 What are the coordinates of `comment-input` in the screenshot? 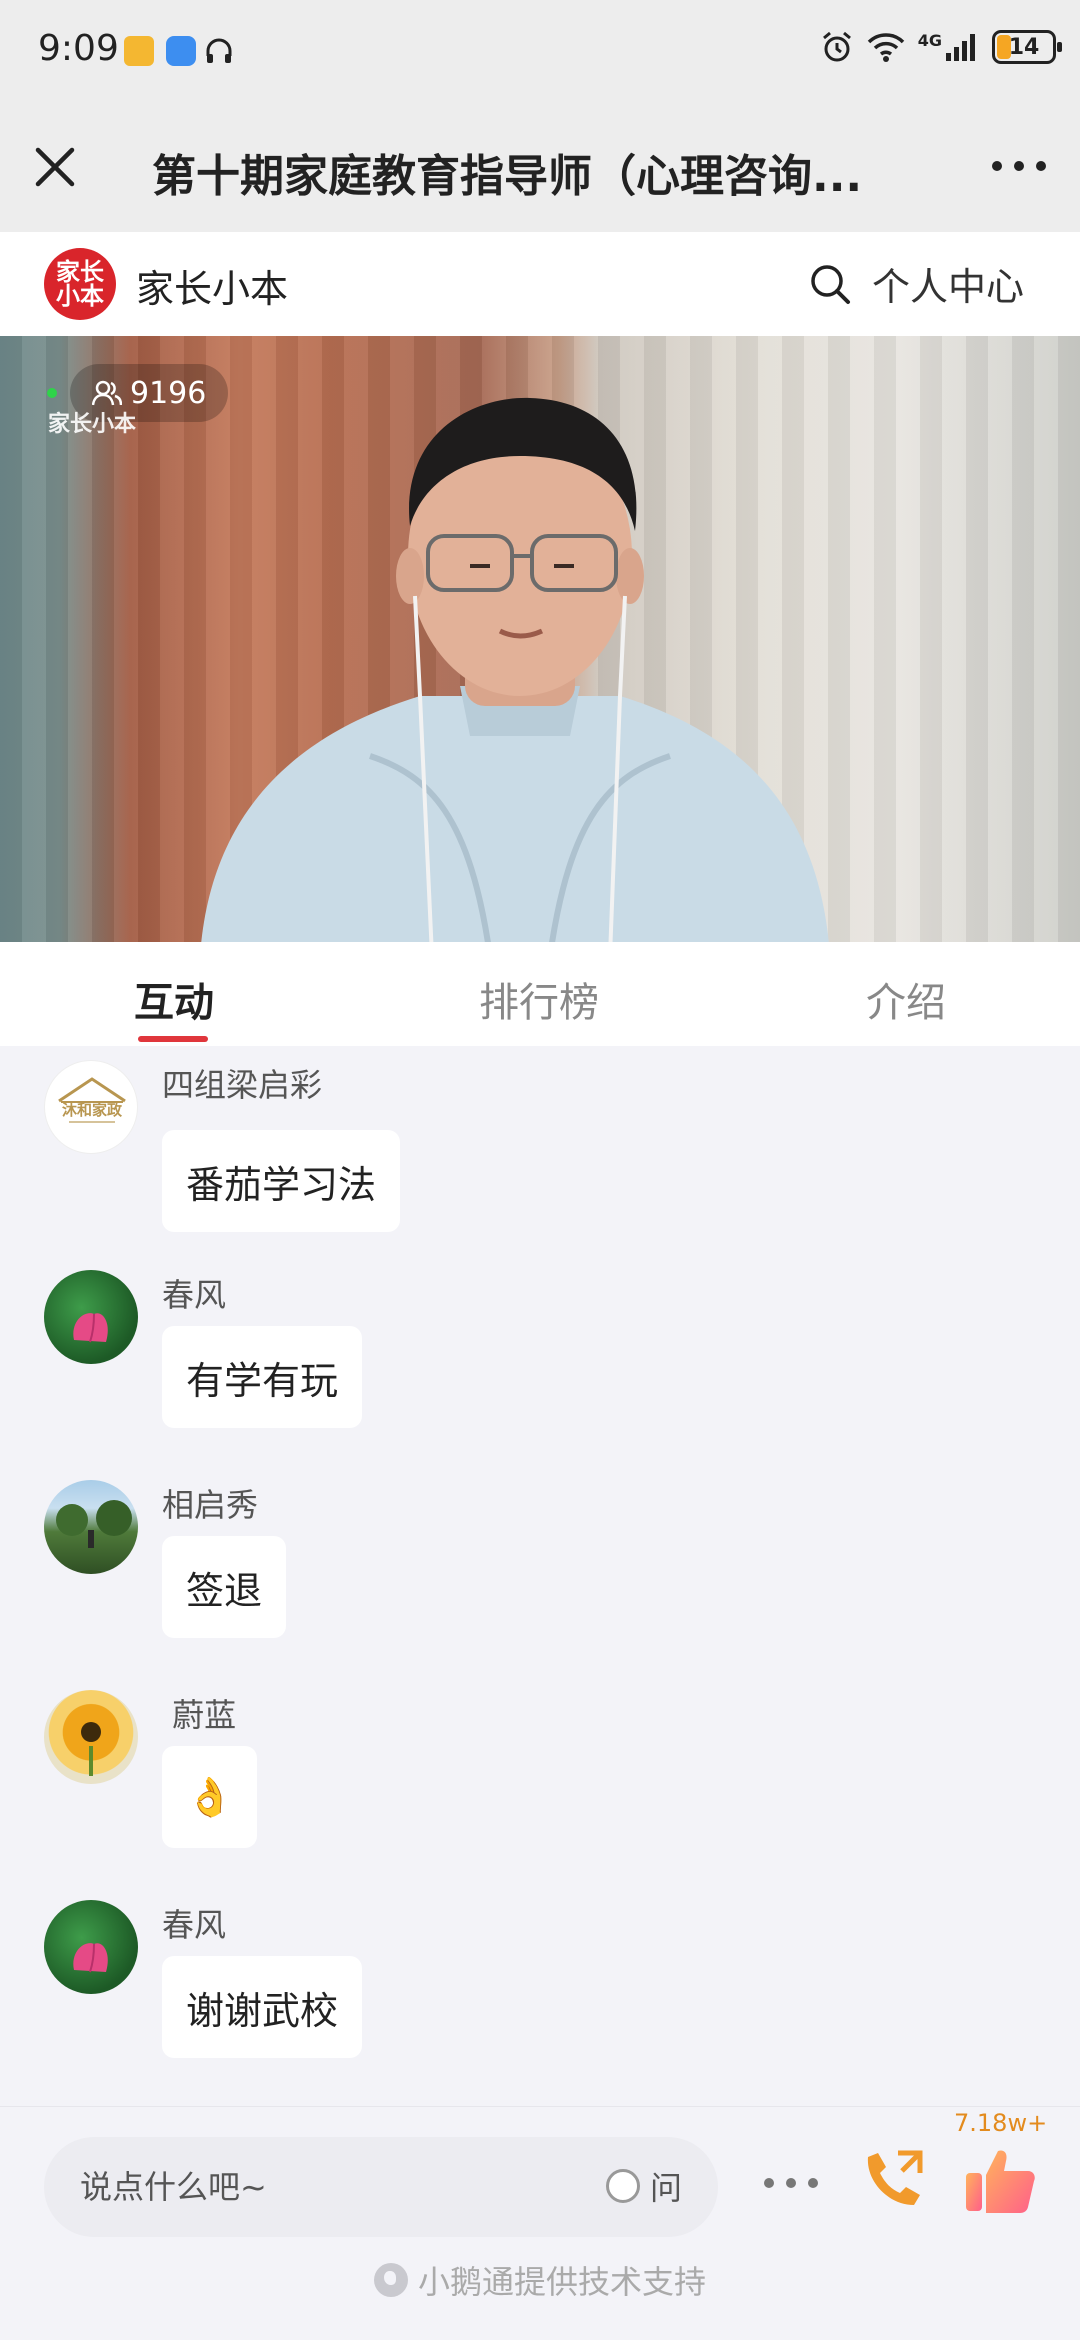 It's located at (330, 2187).